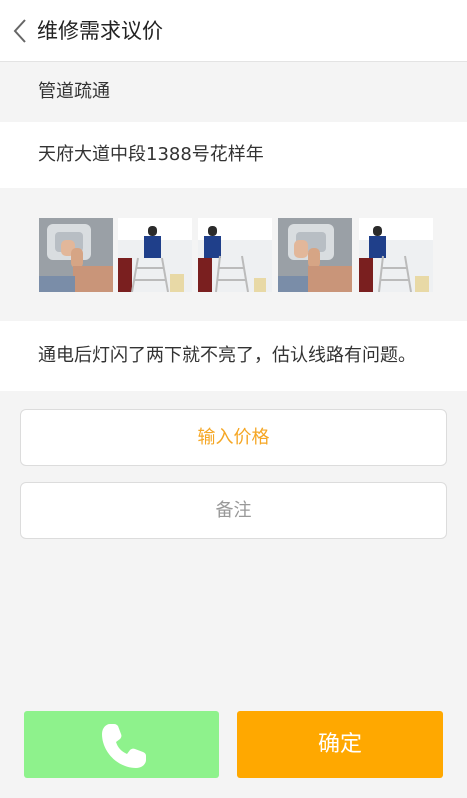  I want to click on phone-icon, so click(124, 746).